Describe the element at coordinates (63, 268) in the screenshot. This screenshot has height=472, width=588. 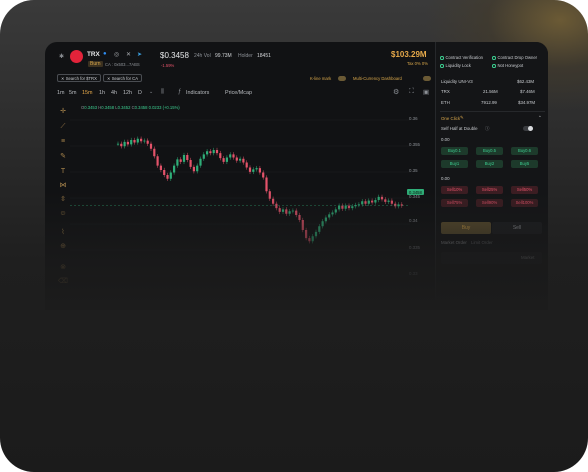
I see `lock-icon: ⊗` at that location.